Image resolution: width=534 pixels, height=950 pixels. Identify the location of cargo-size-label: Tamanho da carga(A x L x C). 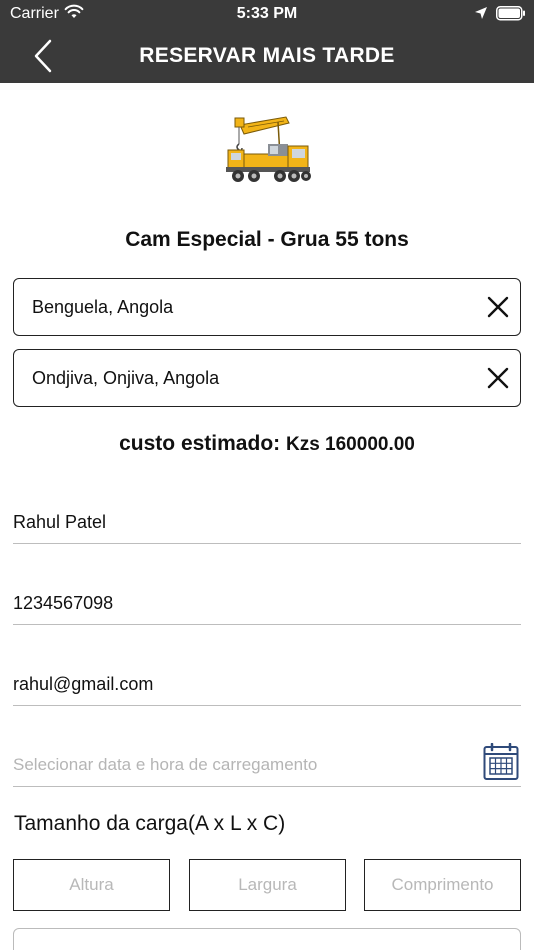
(150, 823).